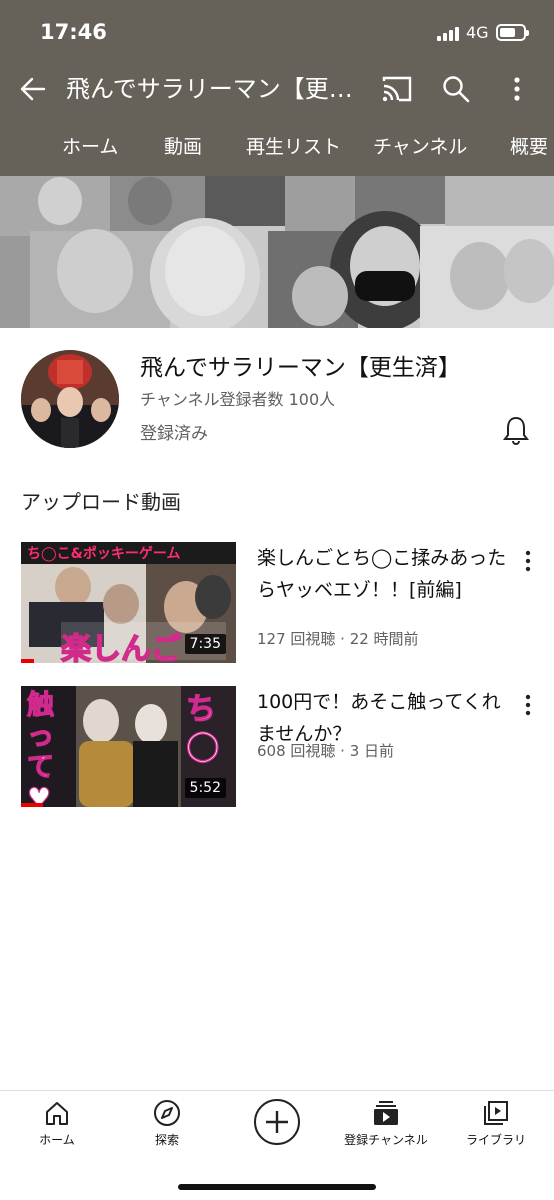  What do you see at coordinates (128, 602) in the screenshot?
I see `video-thumbnail: ち◯こ&ポッキーゲーム 楽しんご 7:35` at bounding box center [128, 602].